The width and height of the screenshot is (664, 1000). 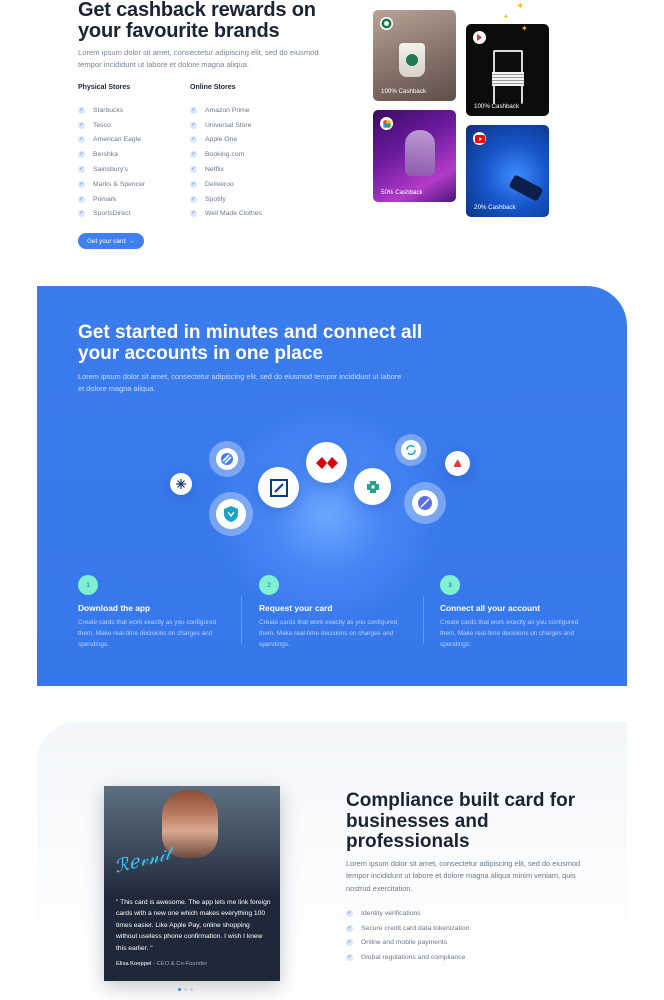 What do you see at coordinates (104, 87) in the screenshot?
I see `physical-stores-heading: Physical Stores` at bounding box center [104, 87].